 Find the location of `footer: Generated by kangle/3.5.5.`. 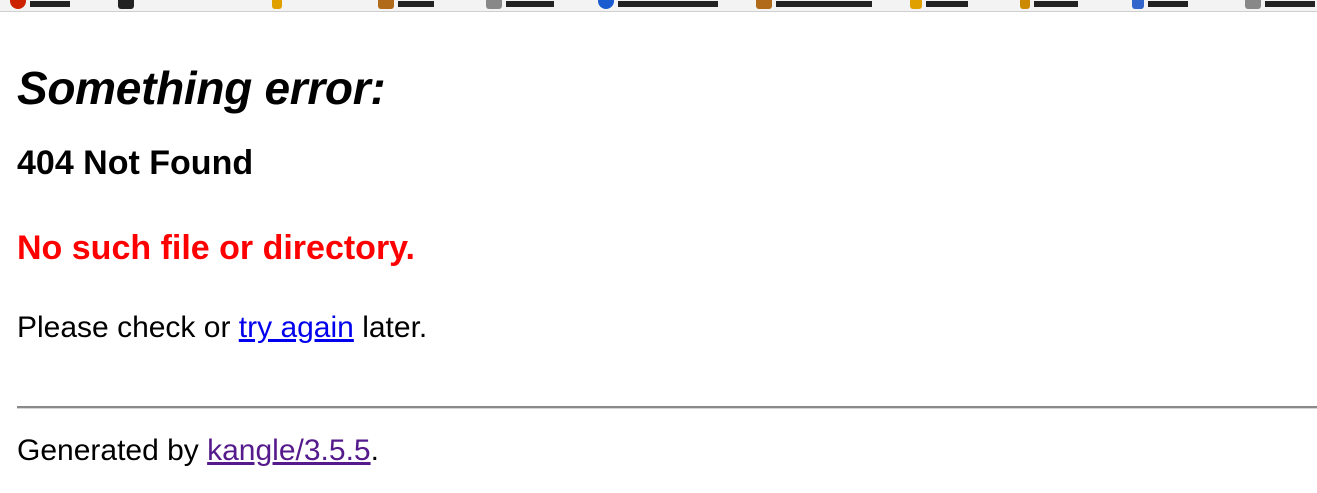

footer: Generated by kangle/3.5.5. is located at coordinates (198, 451).